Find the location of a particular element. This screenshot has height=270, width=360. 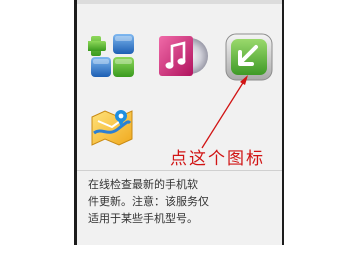

panel-right-border is located at coordinates (283, 122).